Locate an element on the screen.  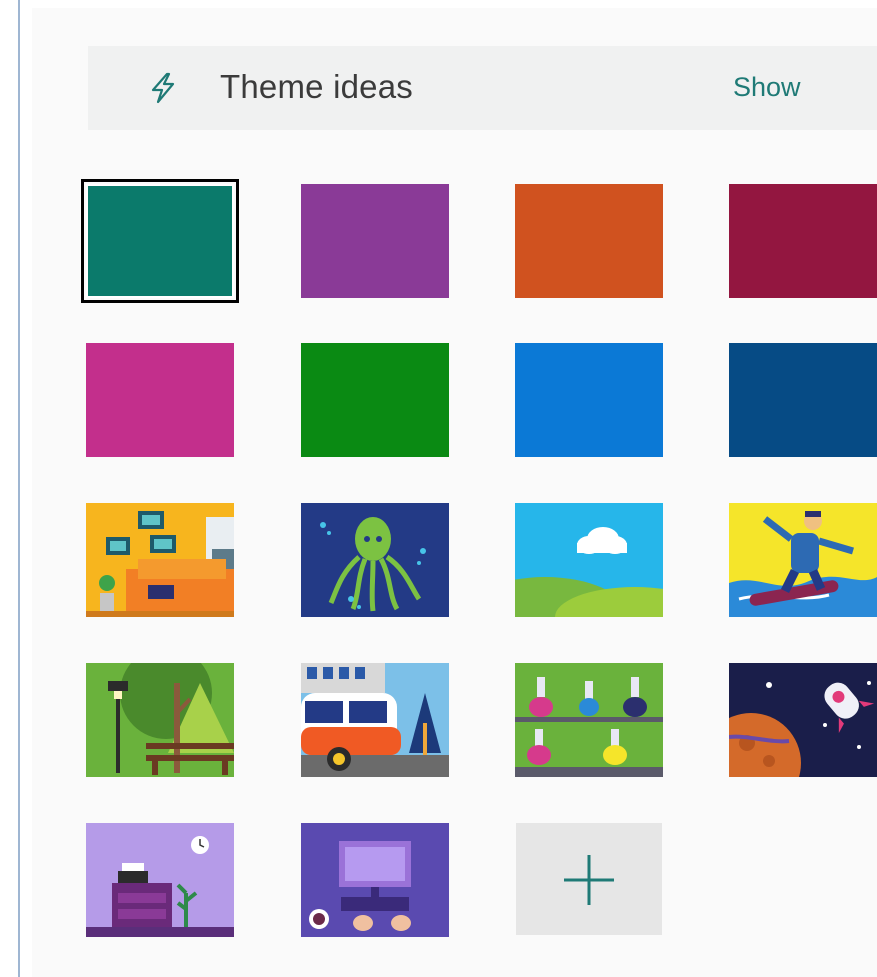
theme-image-park-bench is located at coordinates (160, 720).